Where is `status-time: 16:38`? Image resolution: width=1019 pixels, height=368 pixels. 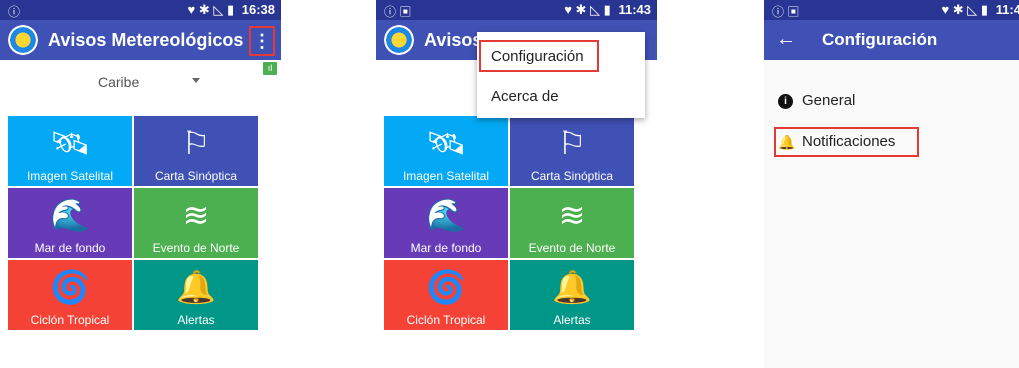
status-time: 16:38 is located at coordinates (258, 9).